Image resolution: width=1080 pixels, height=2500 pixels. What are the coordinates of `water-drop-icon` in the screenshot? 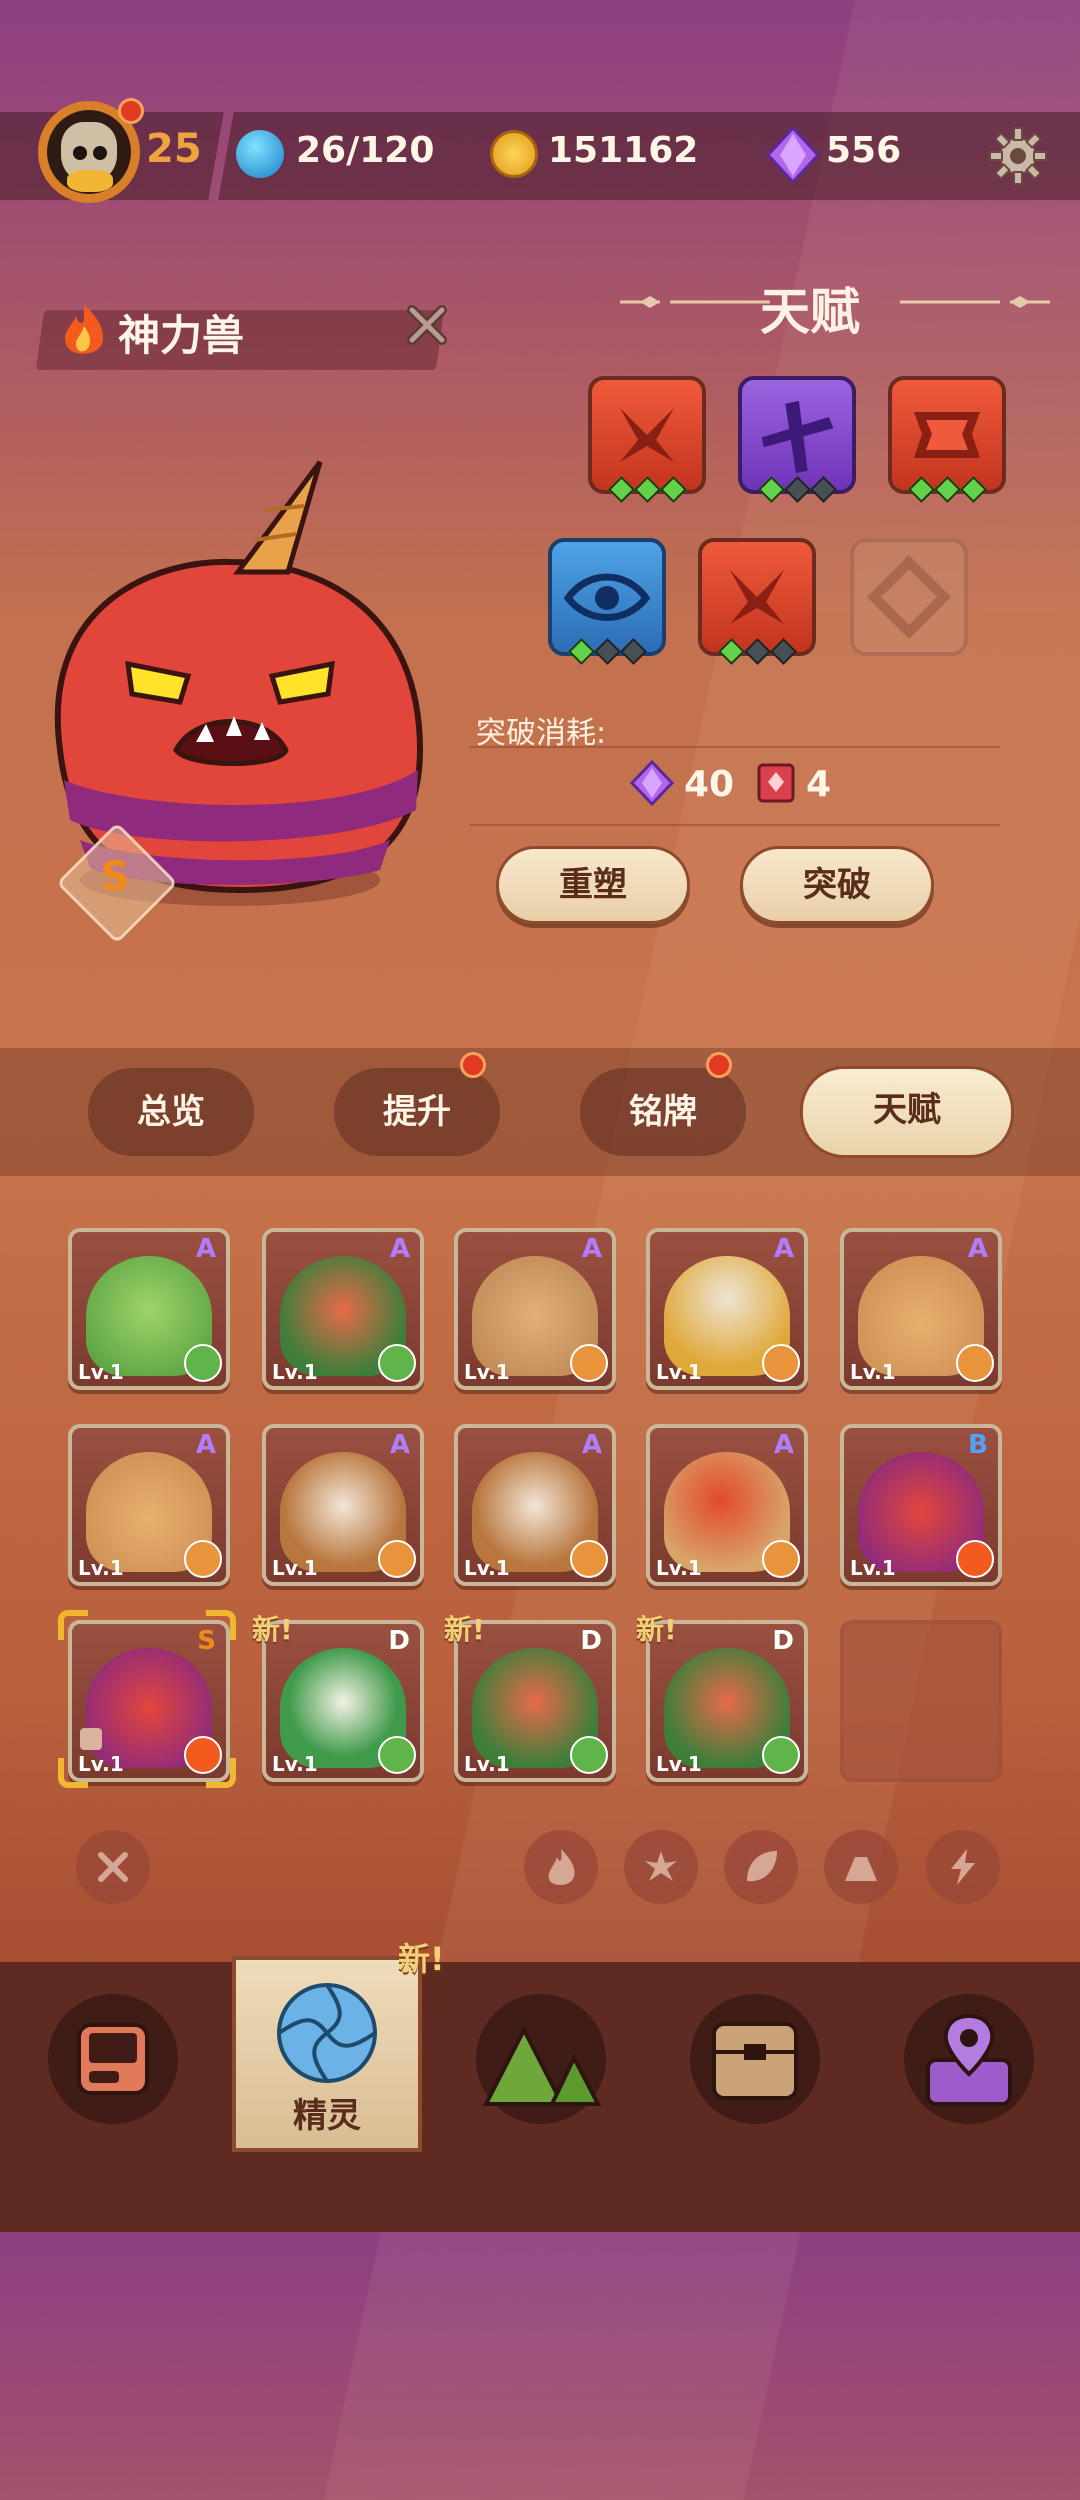 It's located at (260, 154).